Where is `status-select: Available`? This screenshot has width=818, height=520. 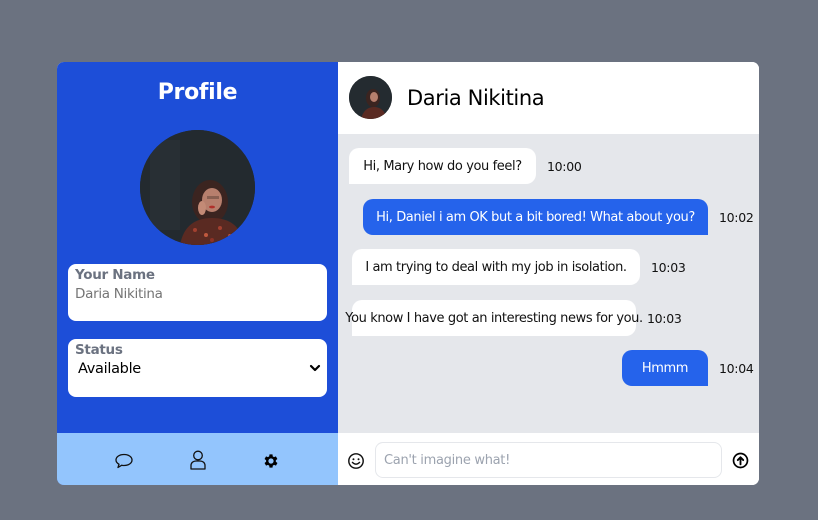
status-select: Available is located at coordinates (109, 369).